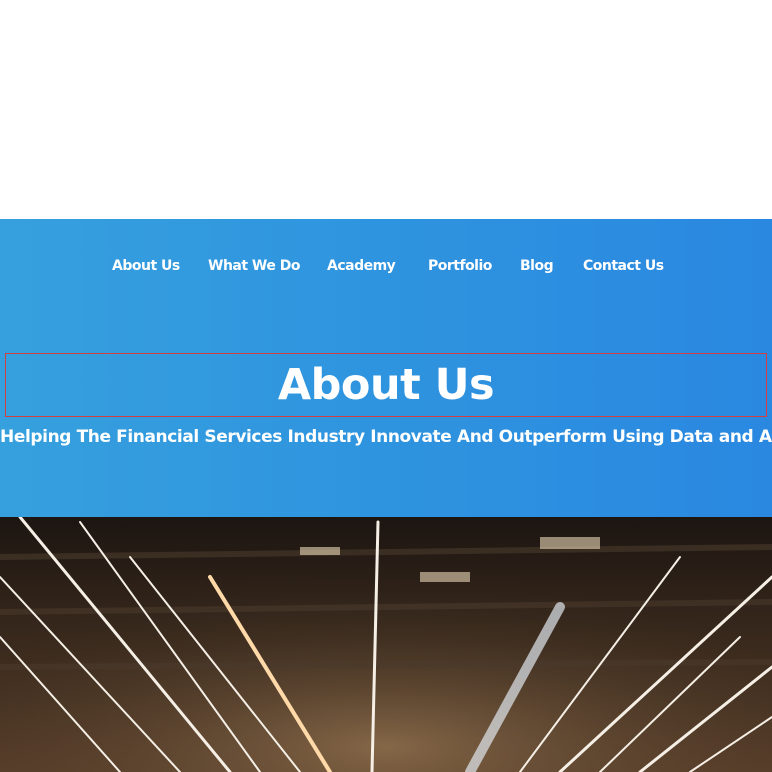 The height and width of the screenshot is (772, 772). I want to click on nav-what-we-do: What We Do, so click(254, 266).